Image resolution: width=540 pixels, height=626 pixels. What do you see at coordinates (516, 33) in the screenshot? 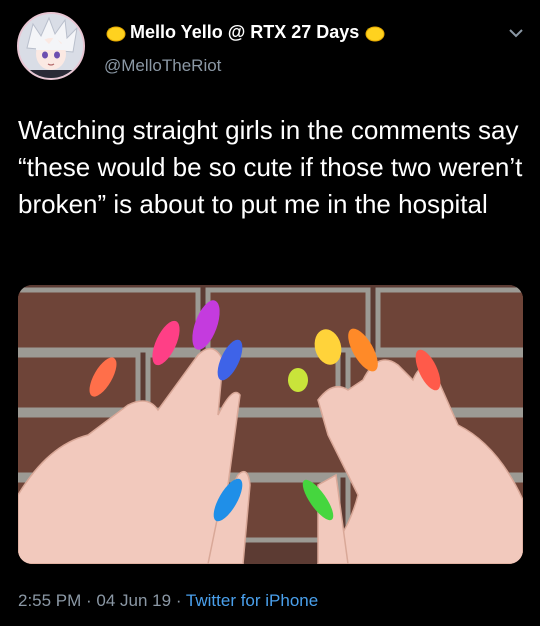
I see `chevron-down-icon` at bounding box center [516, 33].